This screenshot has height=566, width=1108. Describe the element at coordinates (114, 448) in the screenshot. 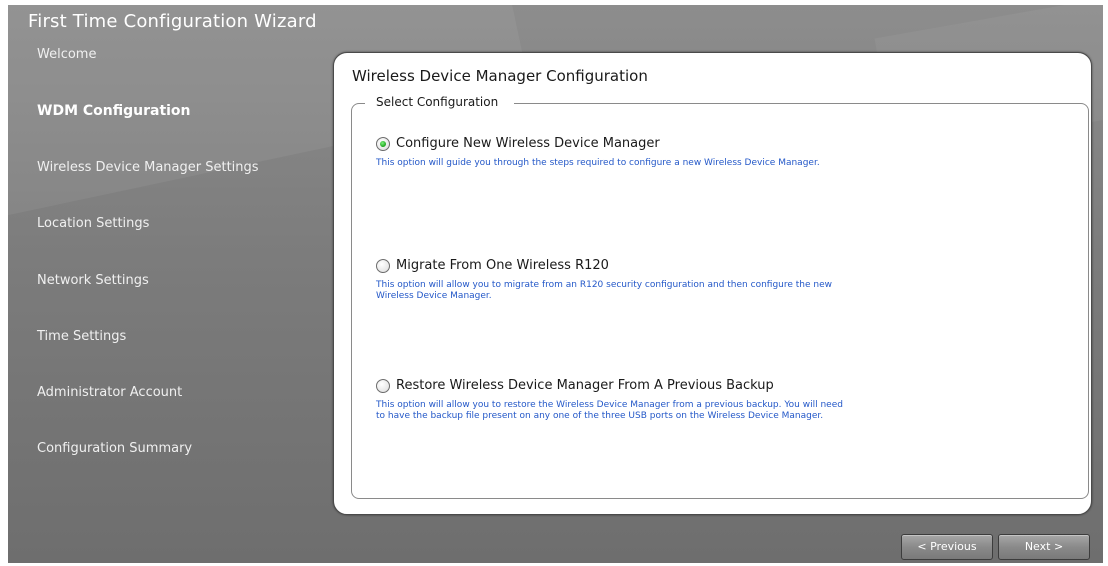

I see `nav-item-configuration-summary: Configuration Summary` at that location.